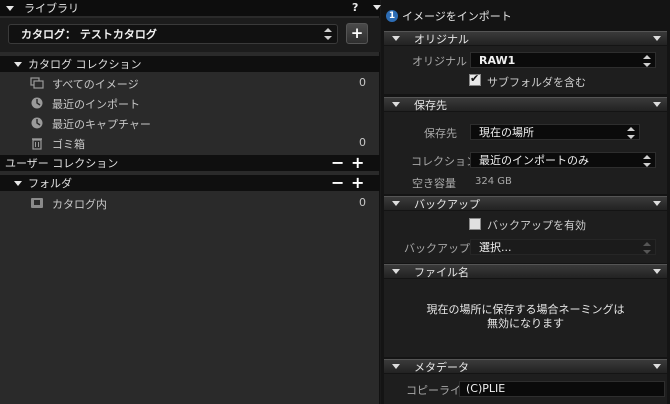 The height and width of the screenshot is (404, 670). I want to click on trash-icon, so click(37, 144).